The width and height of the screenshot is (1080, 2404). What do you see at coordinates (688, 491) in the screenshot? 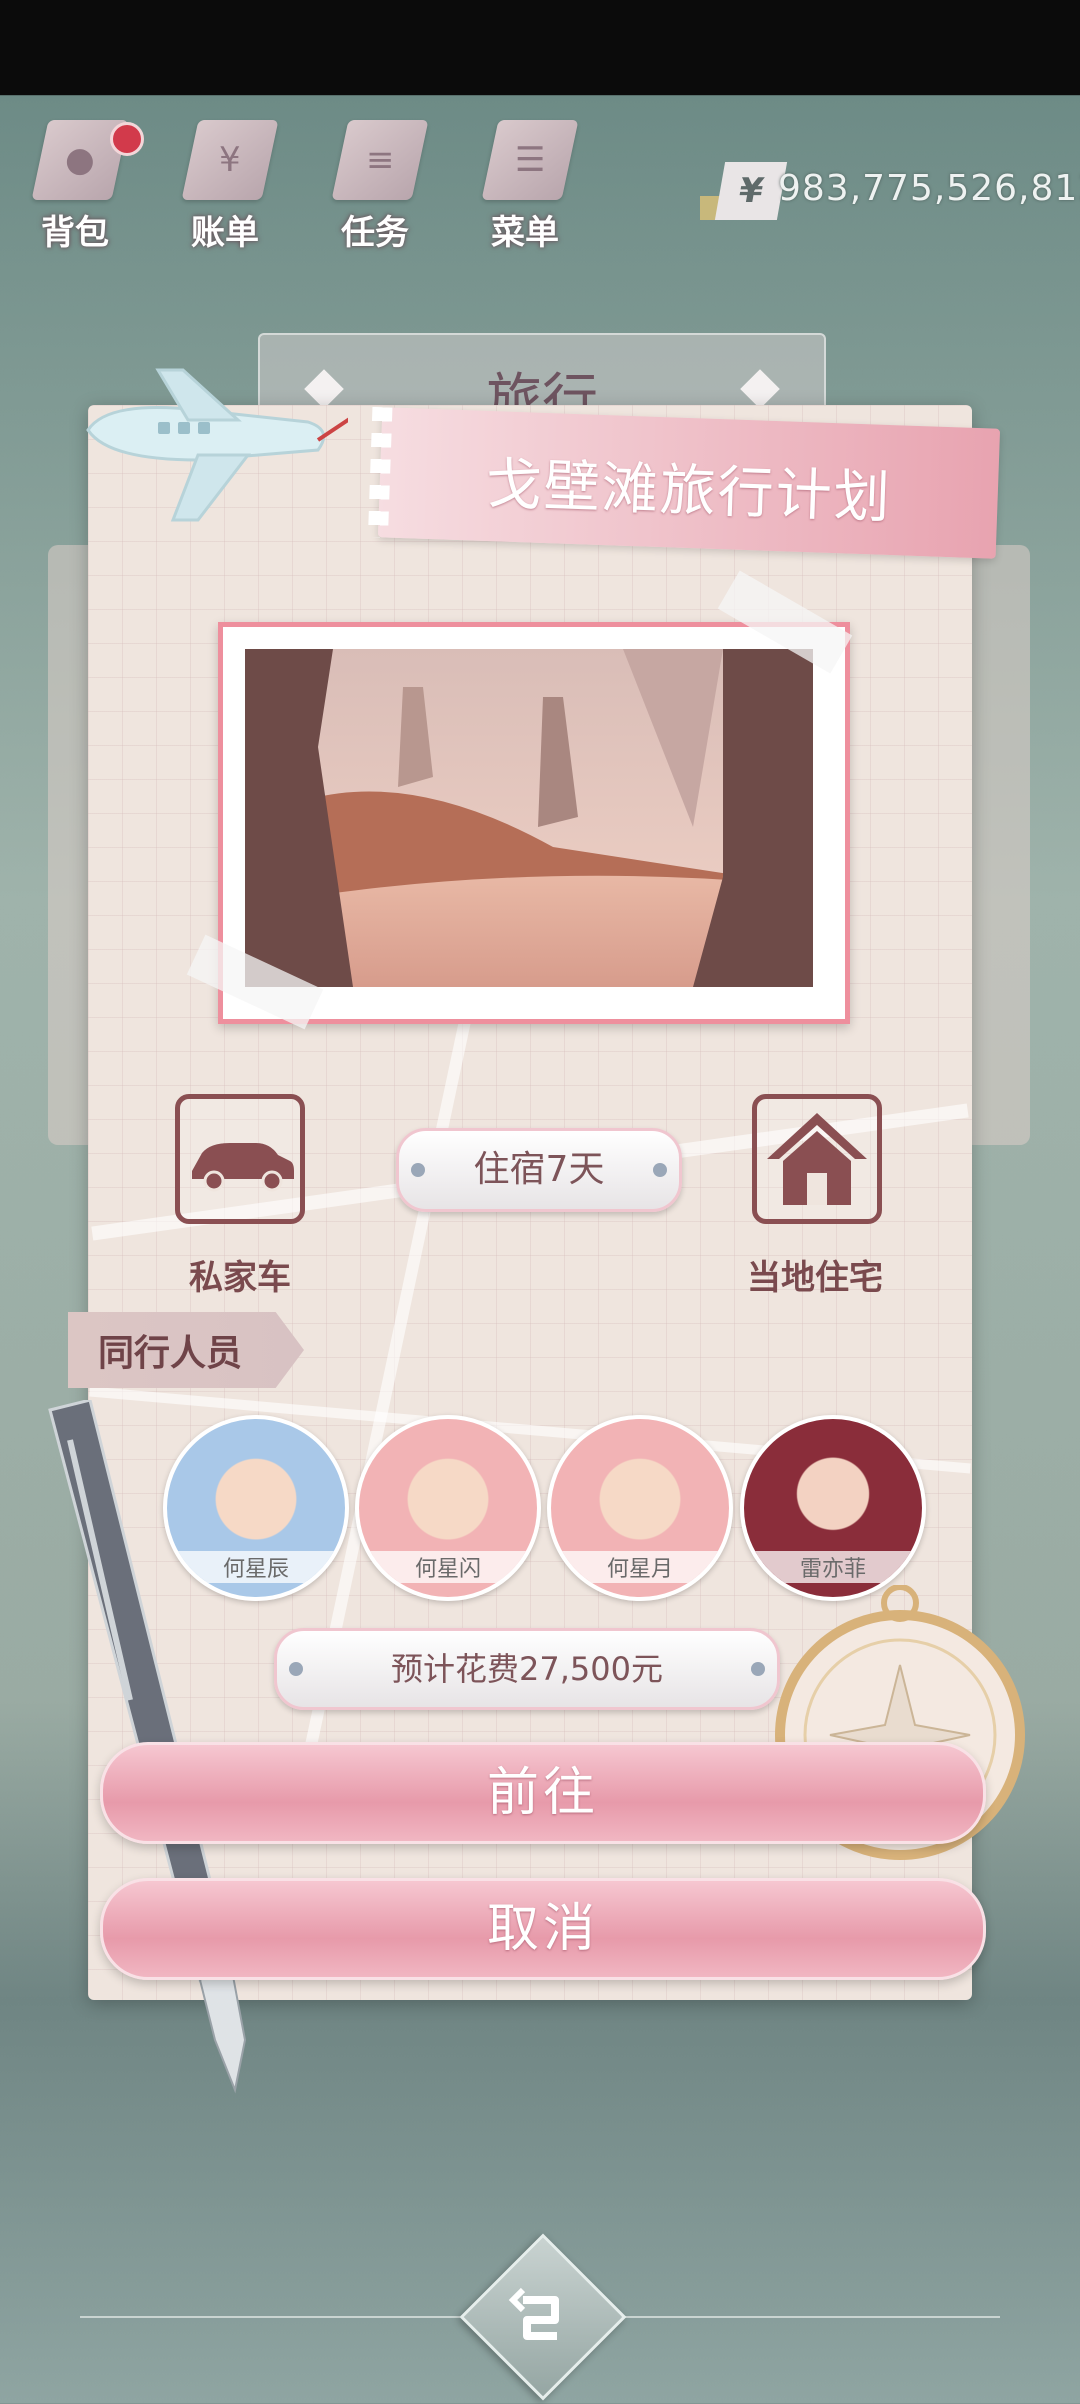
I see `plan-title: 戈壁滩旅行计划` at bounding box center [688, 491].